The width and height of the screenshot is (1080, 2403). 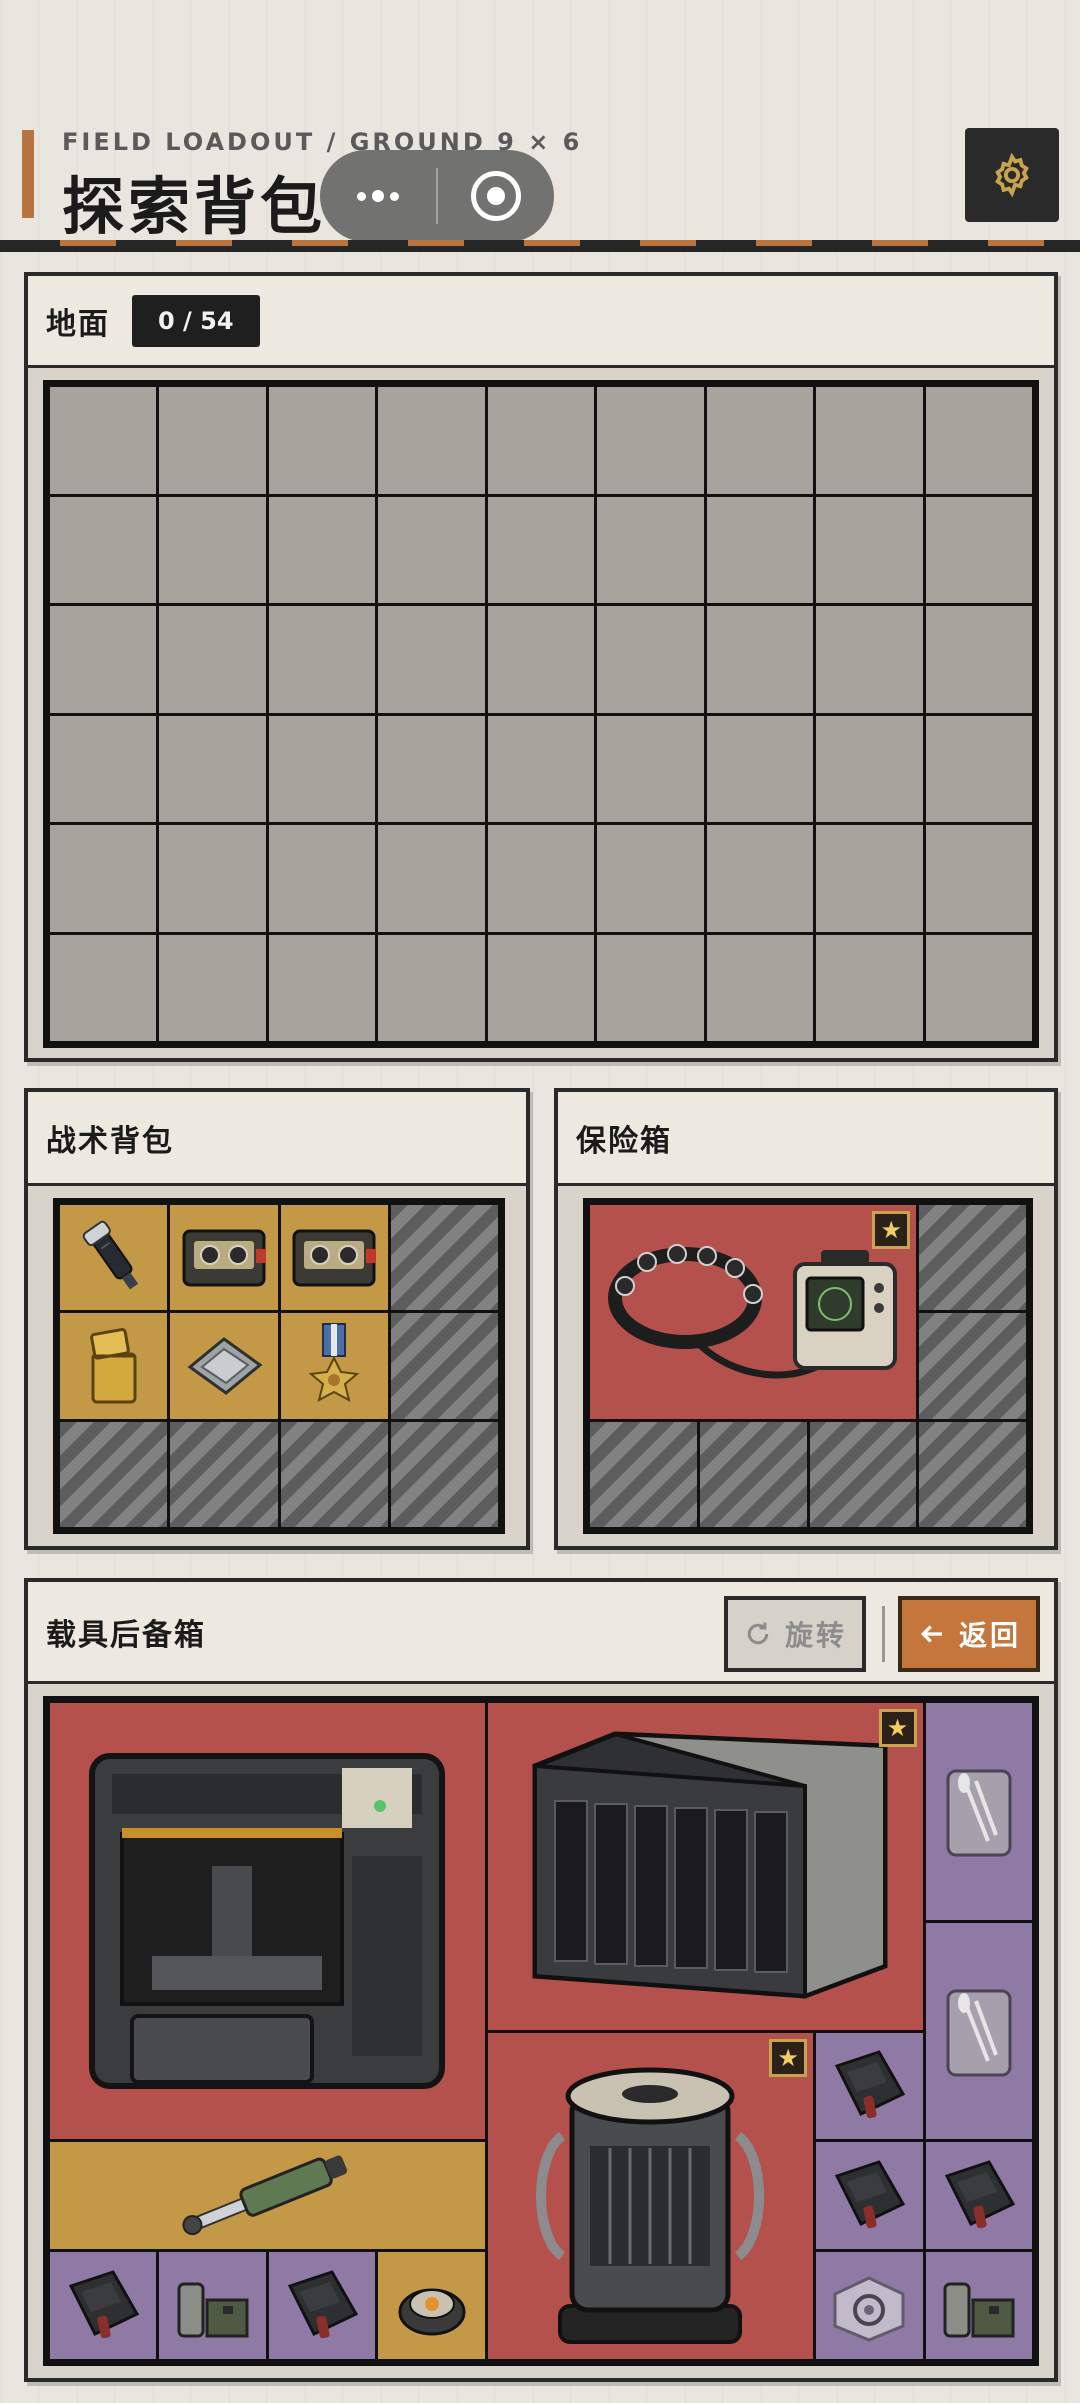 What do you see at coordinates (989, 1635) in the screenshot?
I see `back-label: 返回` at bounding box center [989, 1635].